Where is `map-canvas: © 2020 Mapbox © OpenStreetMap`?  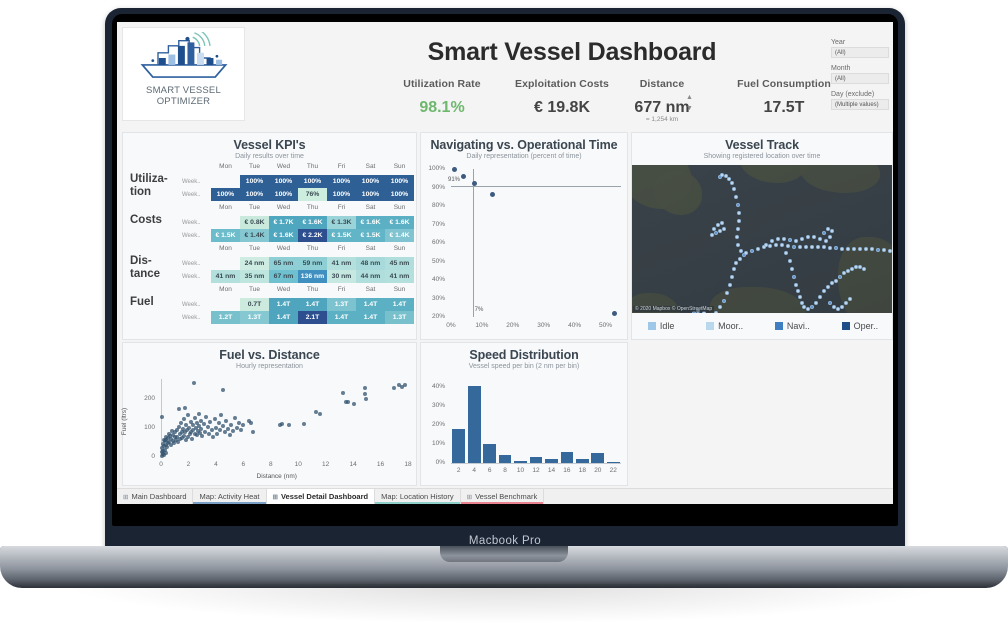
map-canvas: © 2020 Mapbox © OpenStreetMap is located at coordinates (762, 239).